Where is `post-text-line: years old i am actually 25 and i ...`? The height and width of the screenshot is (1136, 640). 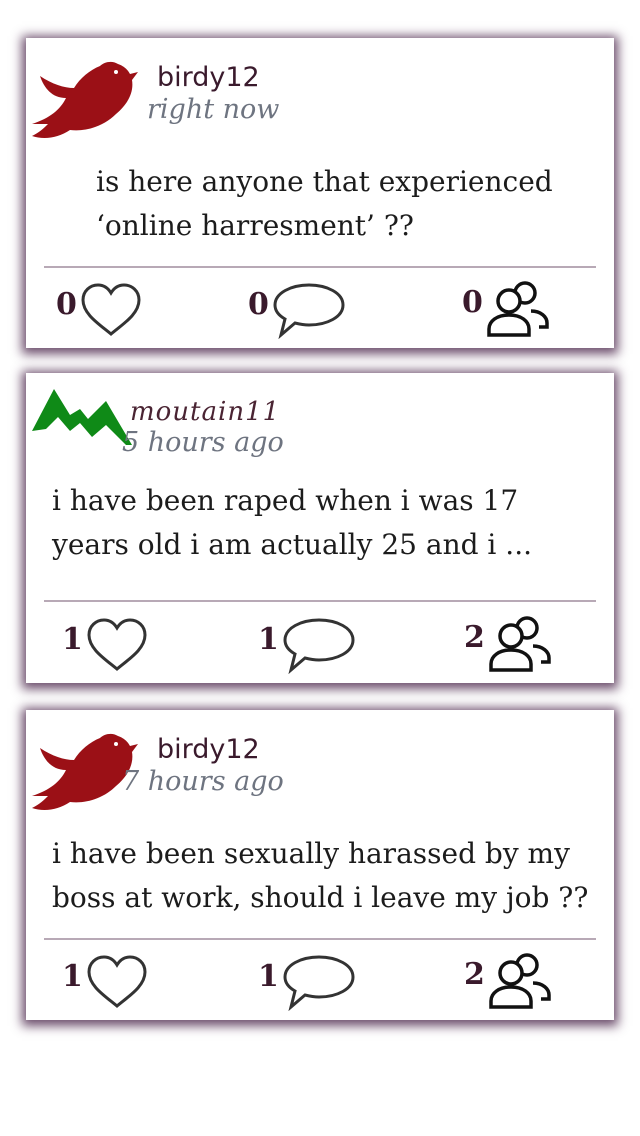 post-text-line: years old i am actually 25 and i ... is located at coordinates (292, 544).